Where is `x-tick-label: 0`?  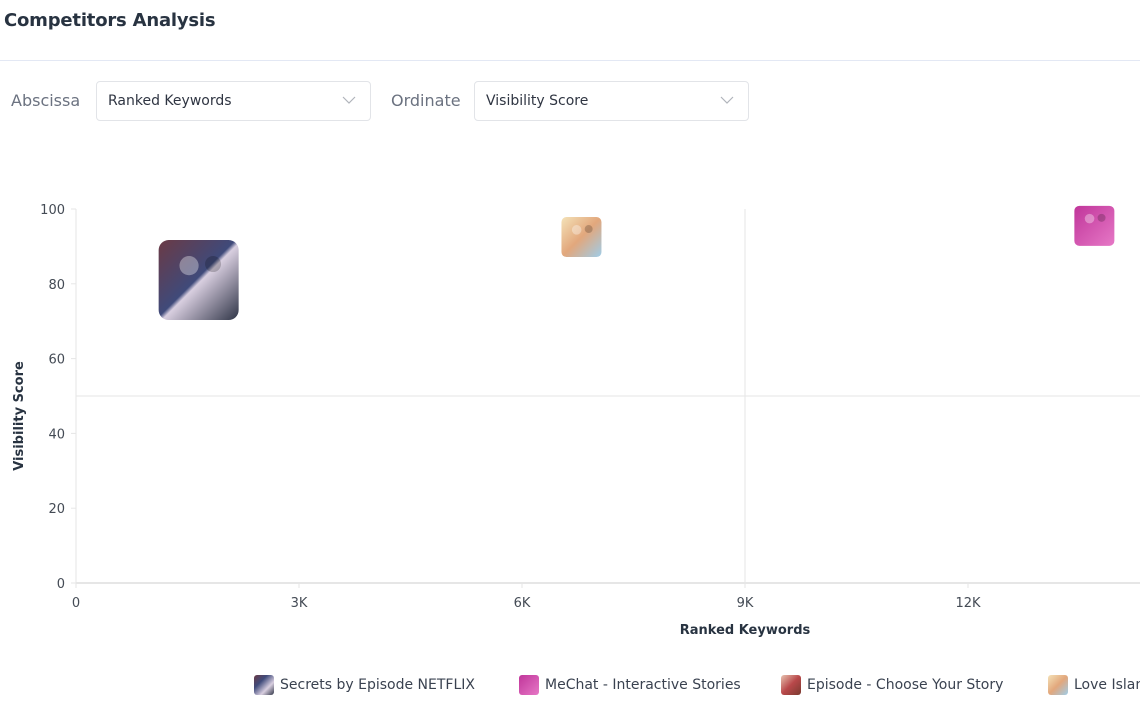 x-tick-label: 0 is located at coordinates (76, 603).